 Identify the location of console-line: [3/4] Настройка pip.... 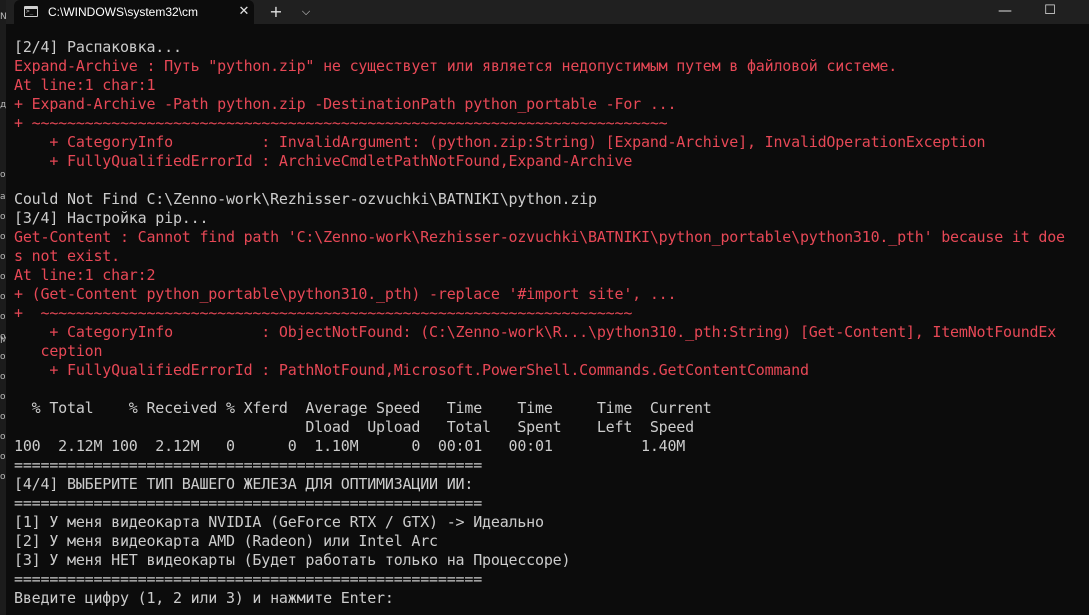
(111, 218).